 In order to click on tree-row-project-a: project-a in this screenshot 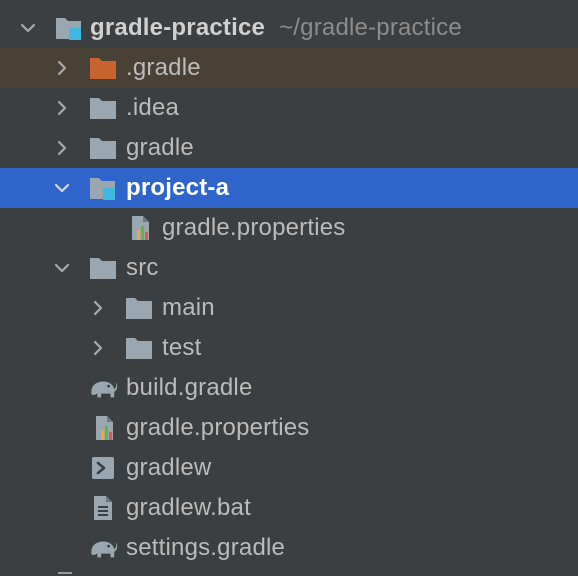, I will do `click(289, 188)`.